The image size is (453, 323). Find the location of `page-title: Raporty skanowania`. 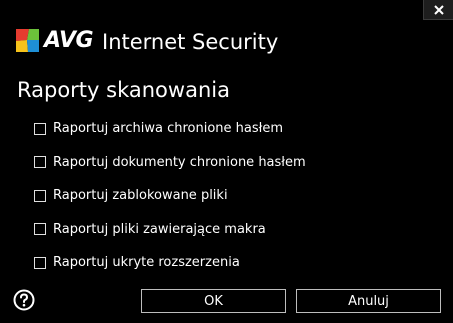

page-title: Raporty skanowania is located at coordinates (123, 90).